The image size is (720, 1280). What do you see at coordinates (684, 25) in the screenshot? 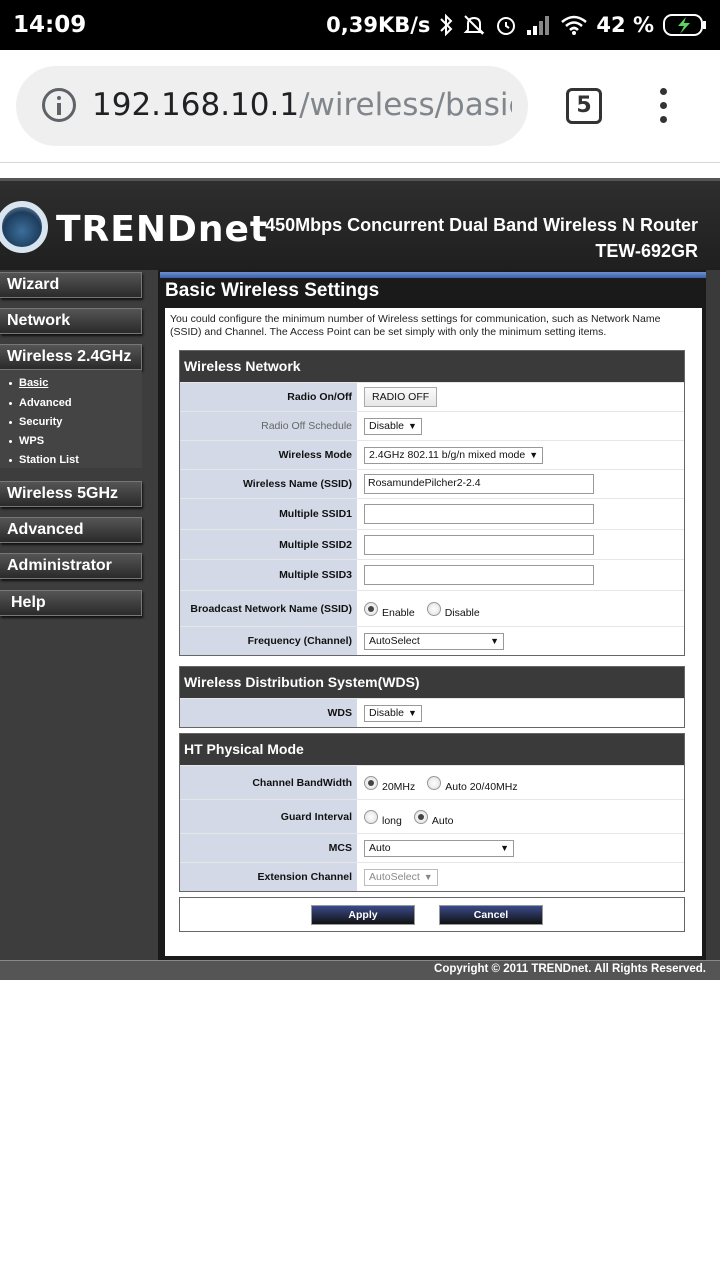
I see `battery-charging-icon` at bounding box center [684, 25].